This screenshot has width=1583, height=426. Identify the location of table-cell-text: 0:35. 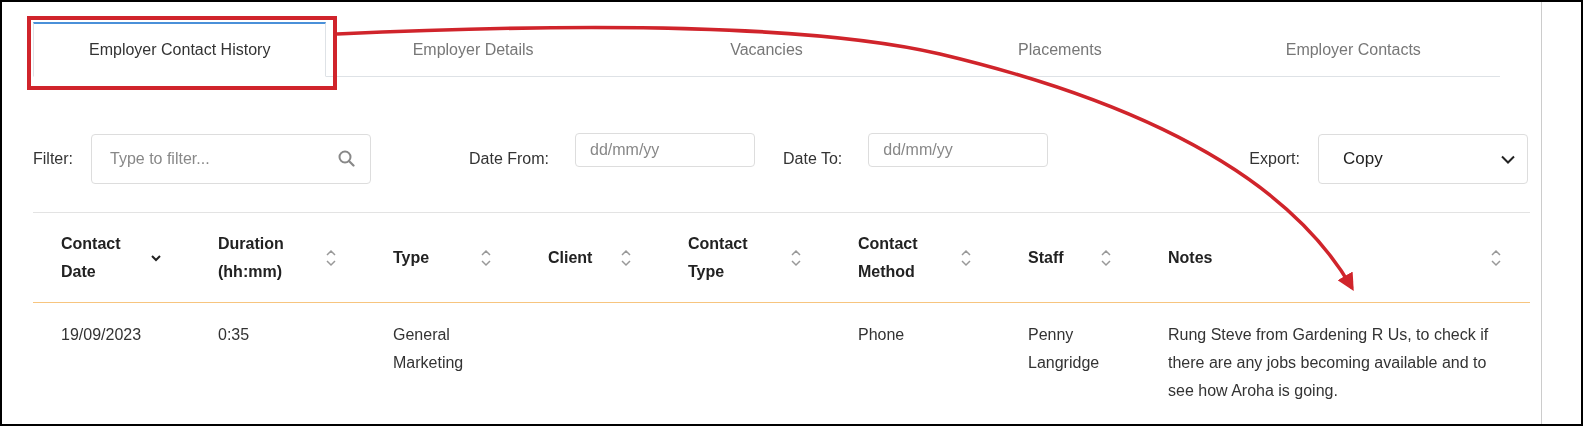
(234, 335).